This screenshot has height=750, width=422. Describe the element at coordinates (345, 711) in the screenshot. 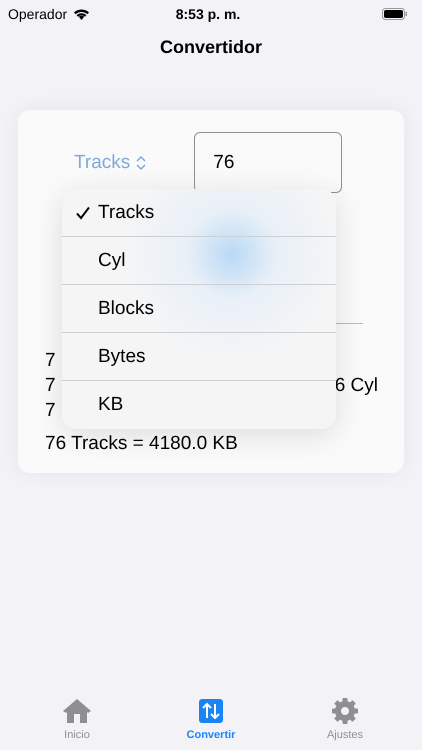

I see `settings-icon` at that location.